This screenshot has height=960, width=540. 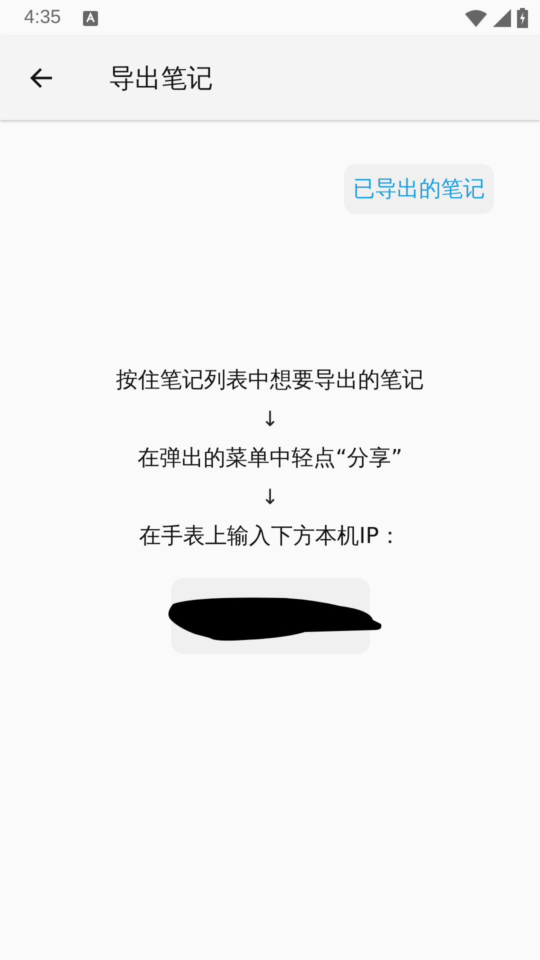 I want to click on battery-charging-icon, so click(x=522, y=18).